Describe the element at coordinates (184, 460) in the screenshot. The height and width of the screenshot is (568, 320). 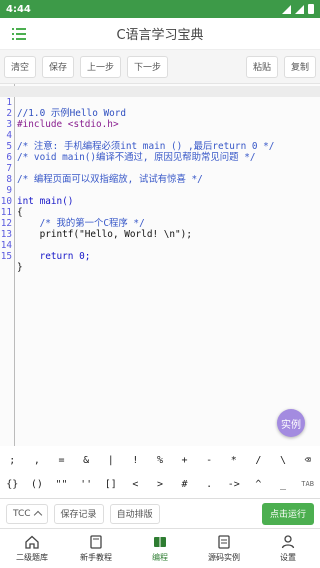
I see `symbol-key: +` at that location.